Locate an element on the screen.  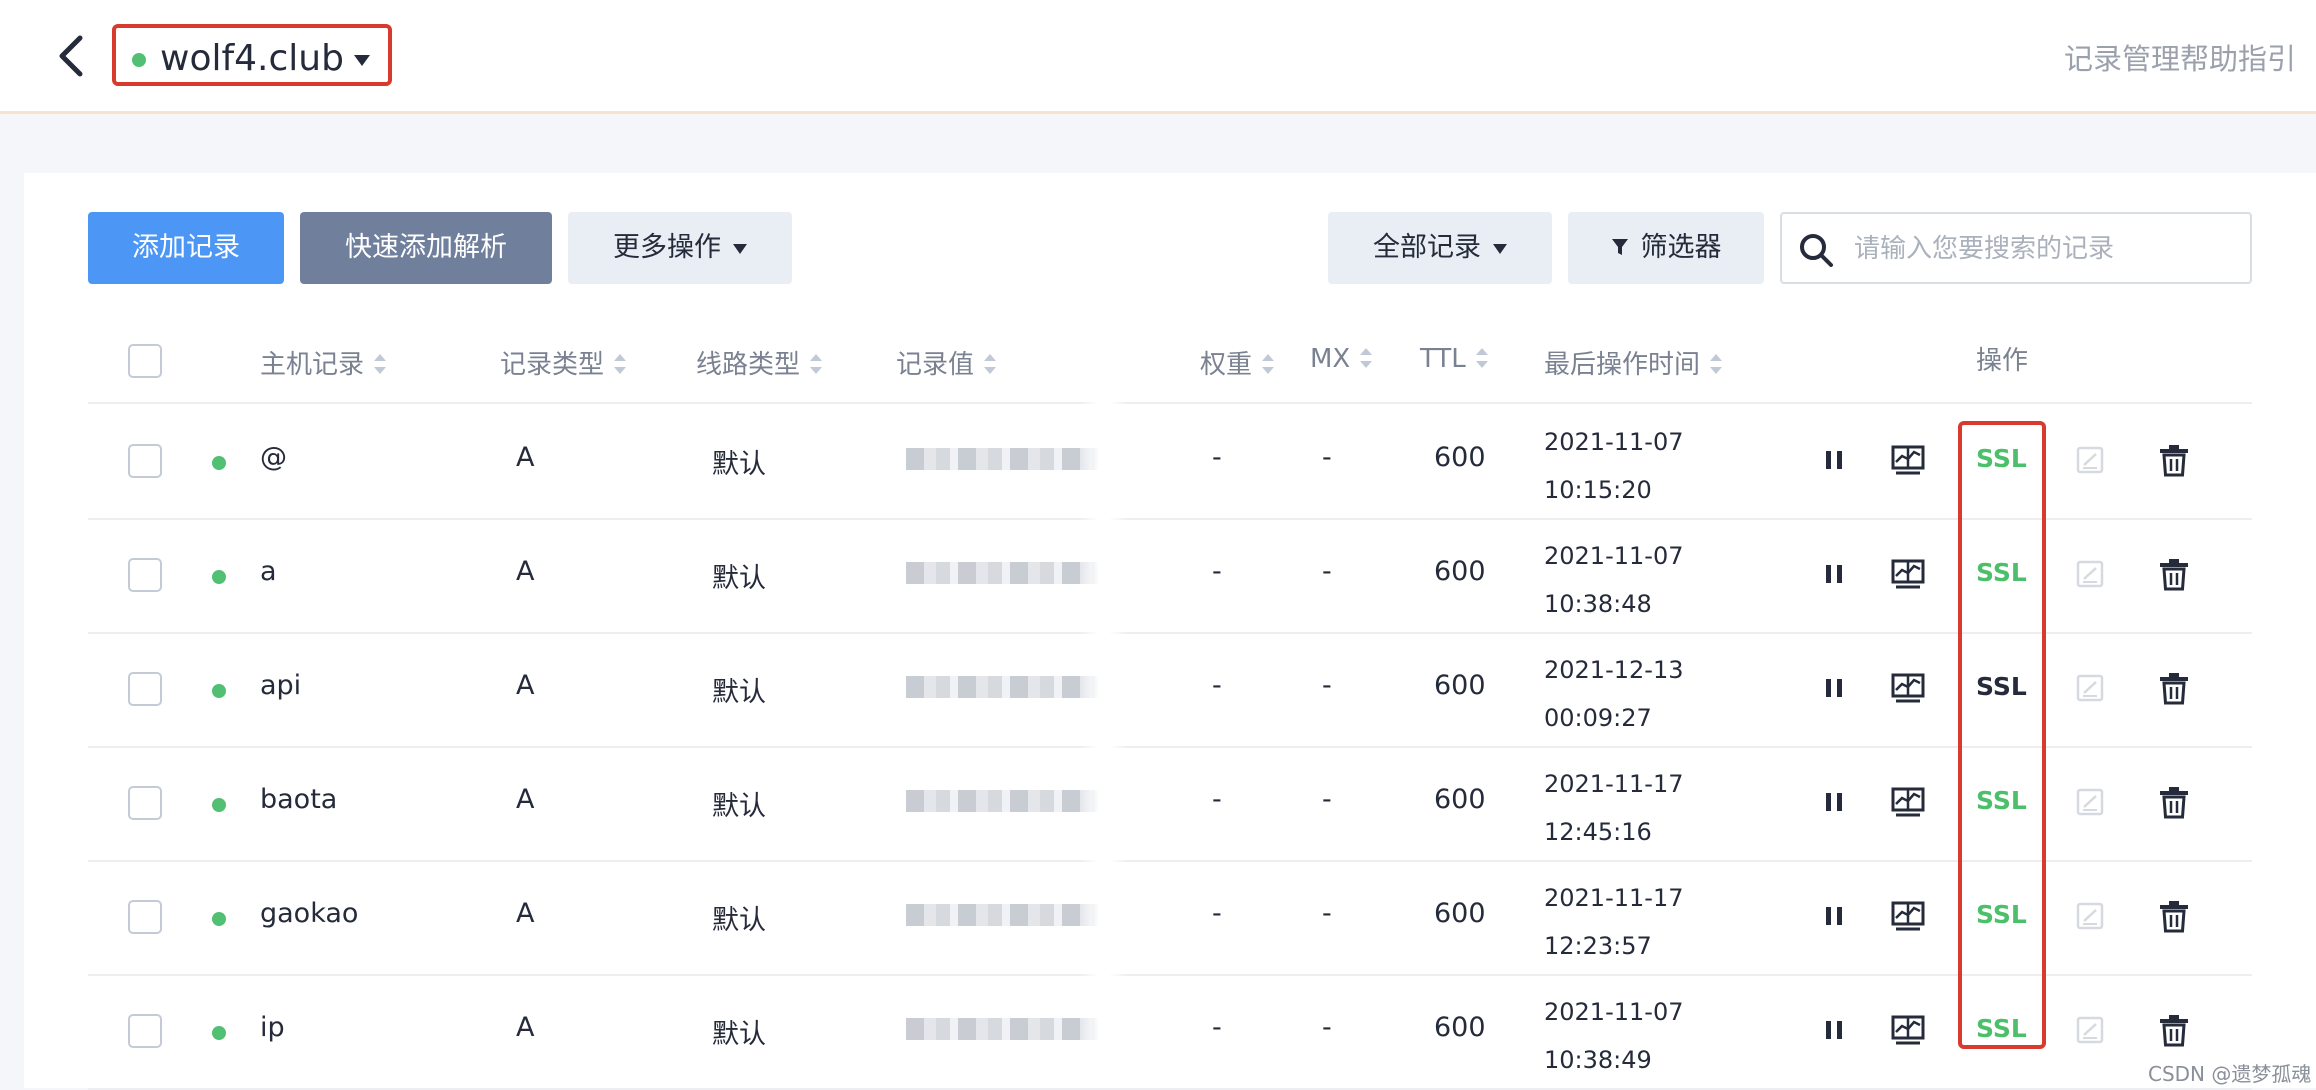
chevron-left-icon is located at coordinates (72, 56).